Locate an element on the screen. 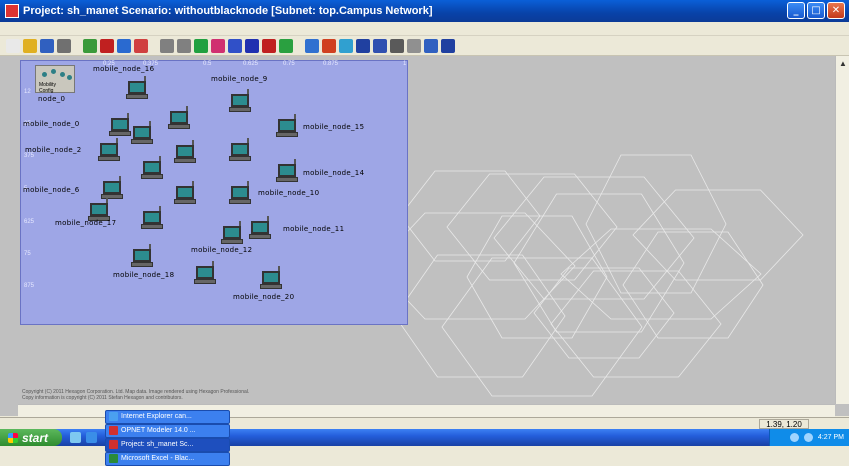 This screenshot has width=849, height=466. scroll-up-icon: ▲ is located at coordinates (842, 63).